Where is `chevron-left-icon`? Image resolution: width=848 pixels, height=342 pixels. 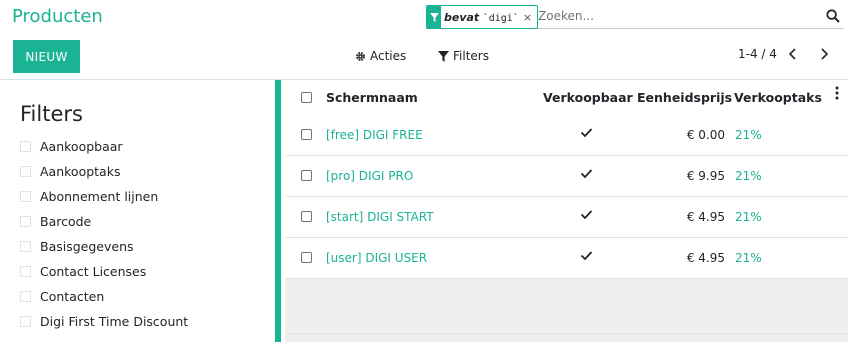
chevron-left-icon is located at coordinates (794, 54).